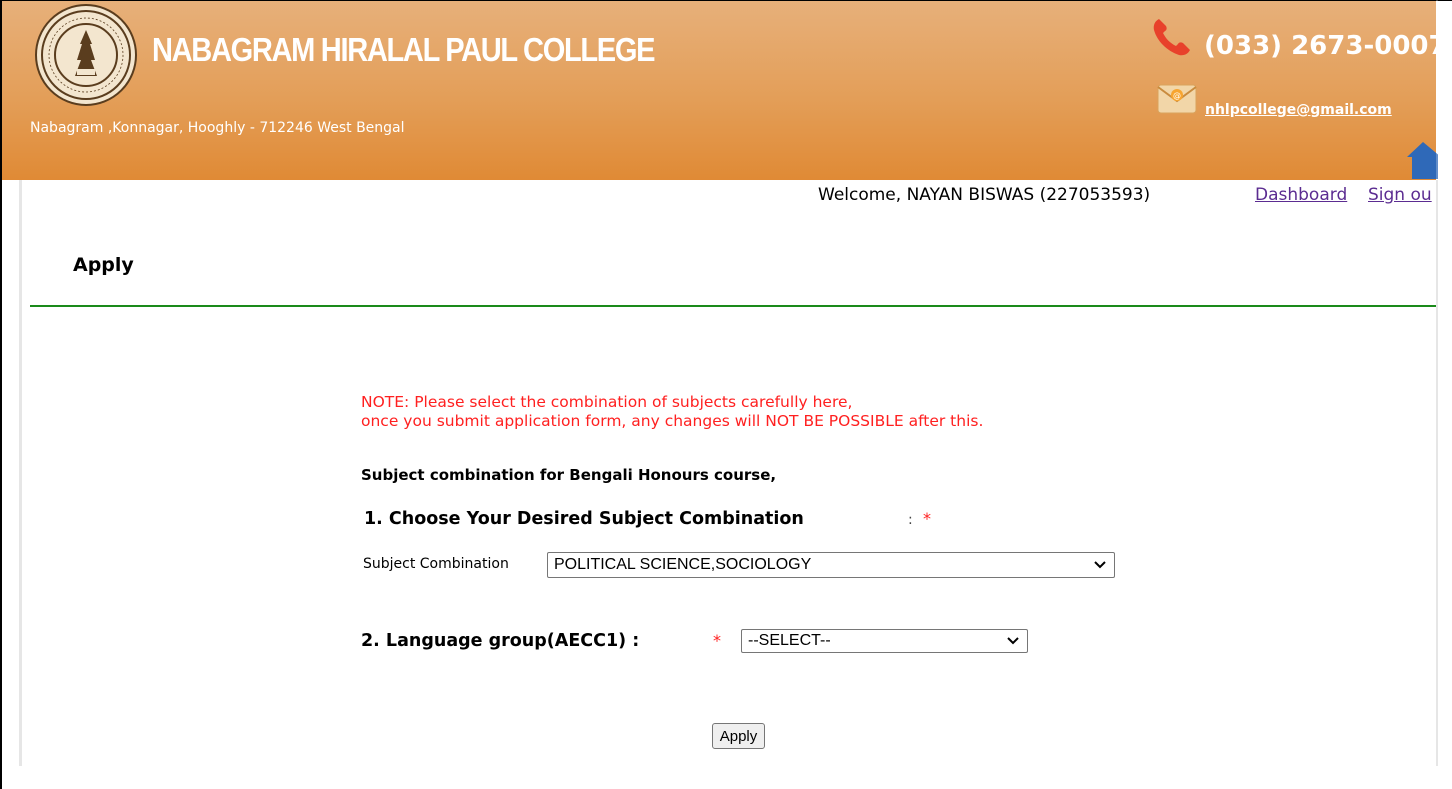 Image resolution: width=1452 pixels, height=789 pixels. Describe the element at coordinates (1437, 473) in the screenshot. I see `content-right-border` at that location.